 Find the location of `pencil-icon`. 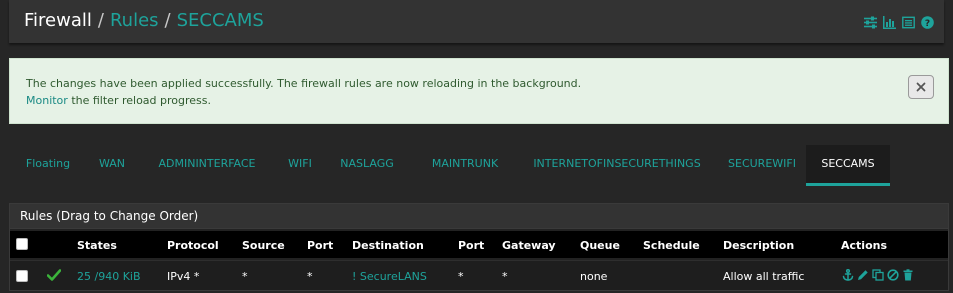

pencil-icon is located at coordinates (863, 274).